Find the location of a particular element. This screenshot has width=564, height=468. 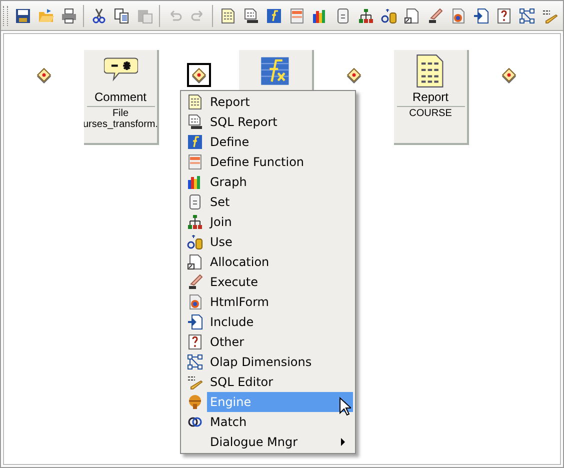

menu-item: SQL Editor is located at coordinates (280, 382).